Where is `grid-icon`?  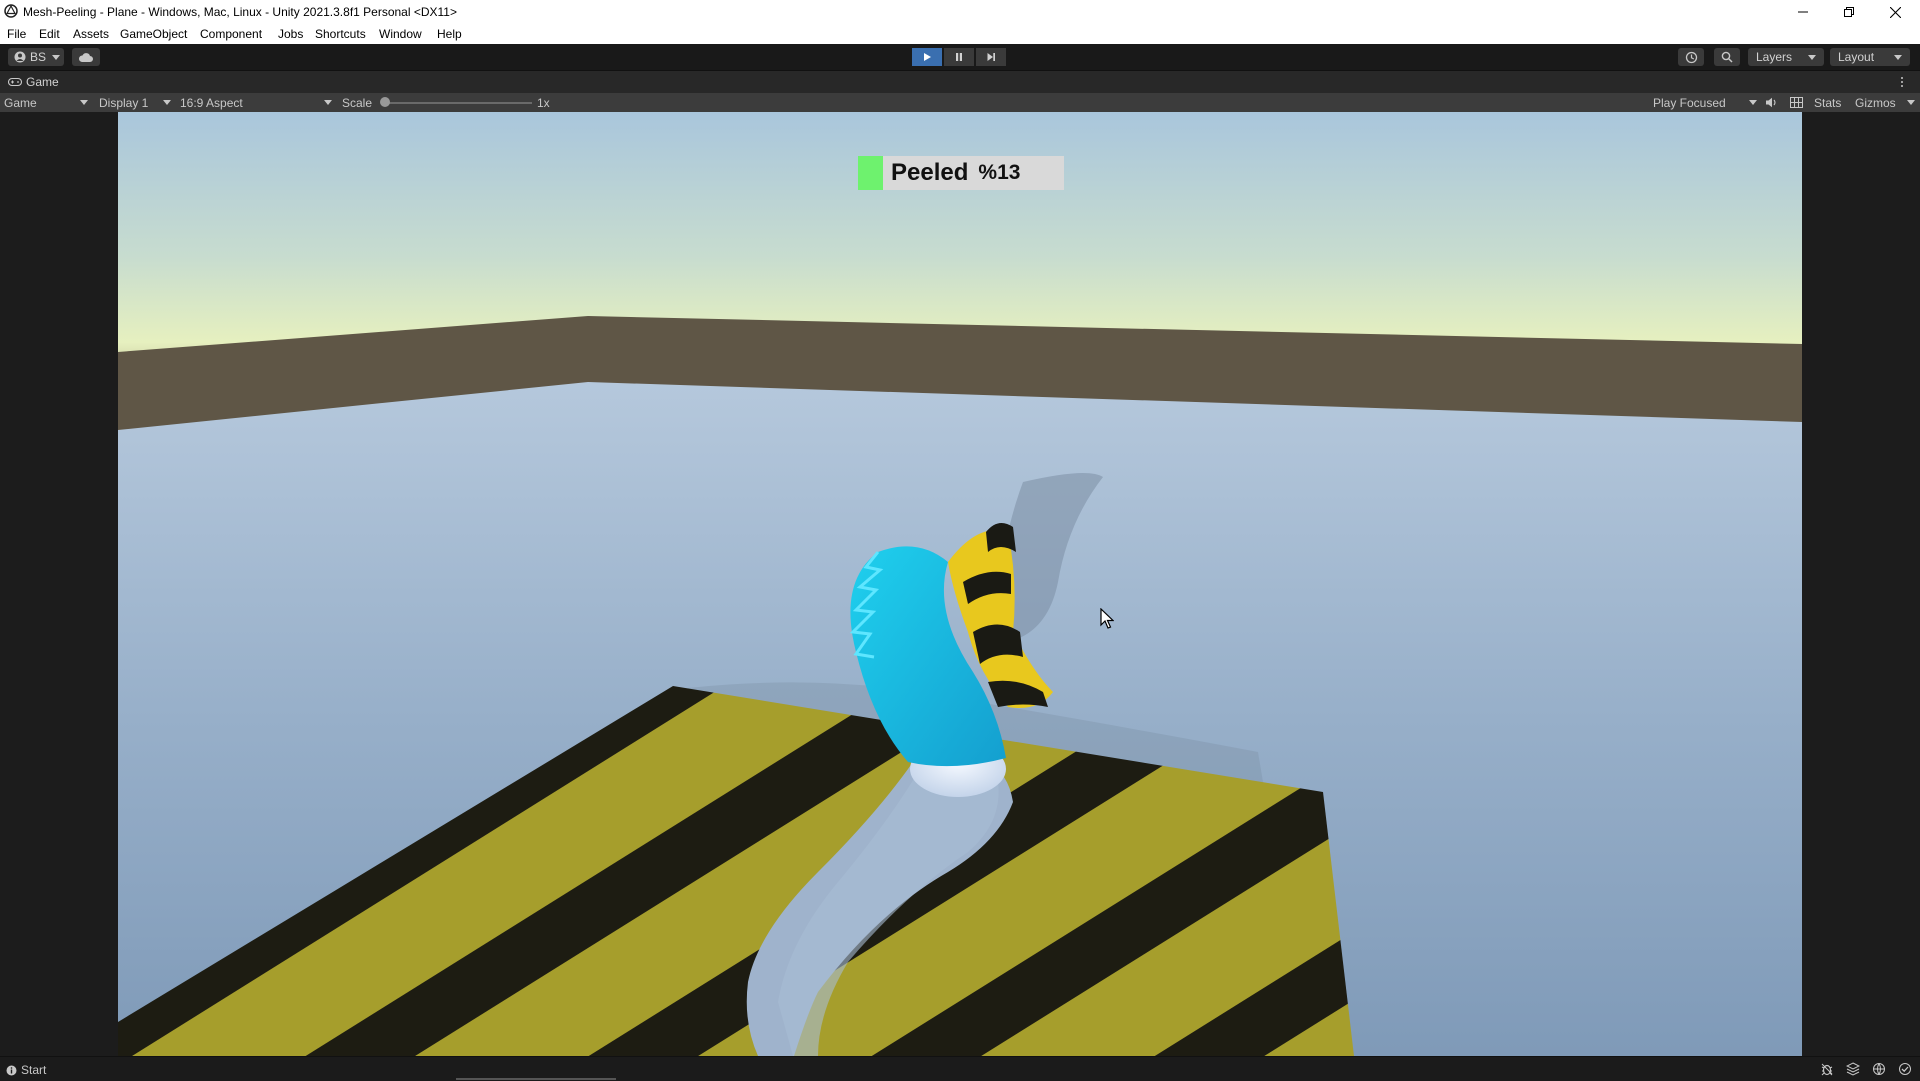
grid-icon is located at coordinates (1796, 102).